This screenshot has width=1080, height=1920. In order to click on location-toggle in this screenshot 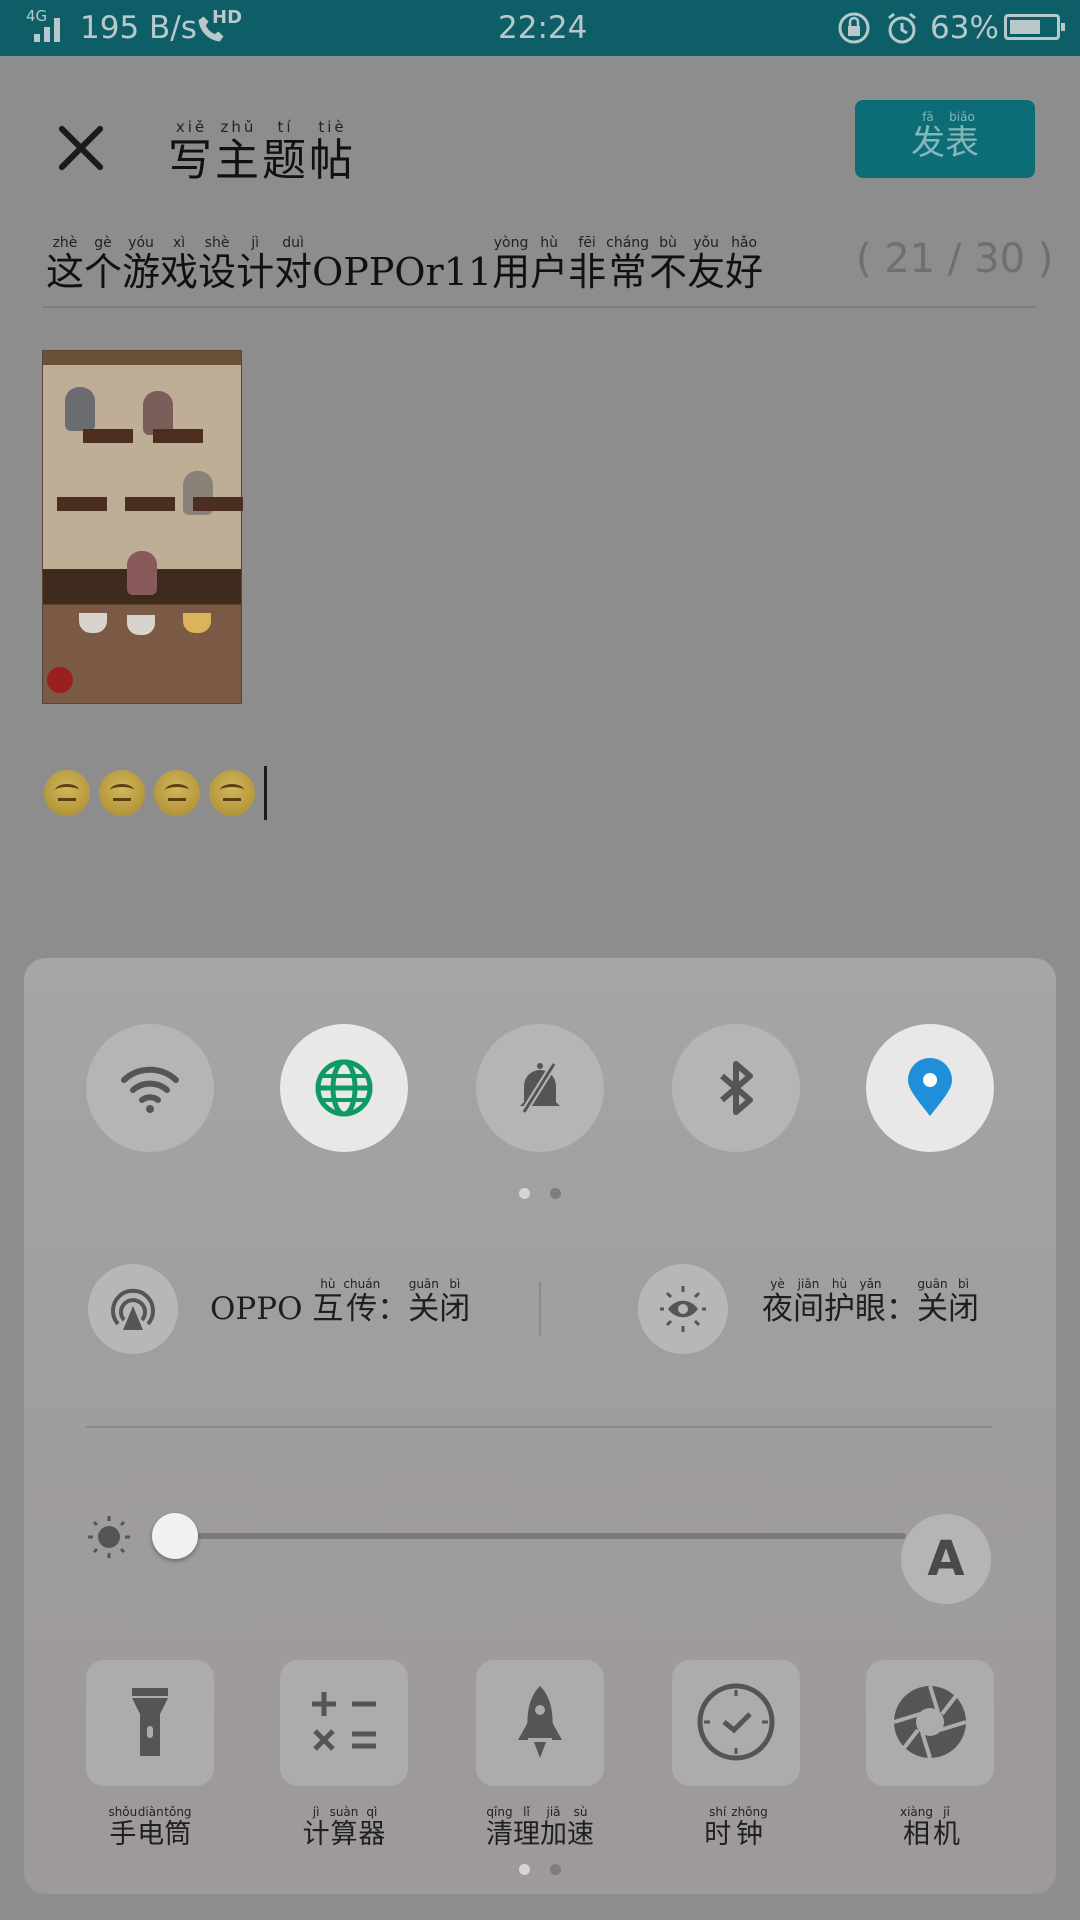, I will do `click(930, 1088)`.